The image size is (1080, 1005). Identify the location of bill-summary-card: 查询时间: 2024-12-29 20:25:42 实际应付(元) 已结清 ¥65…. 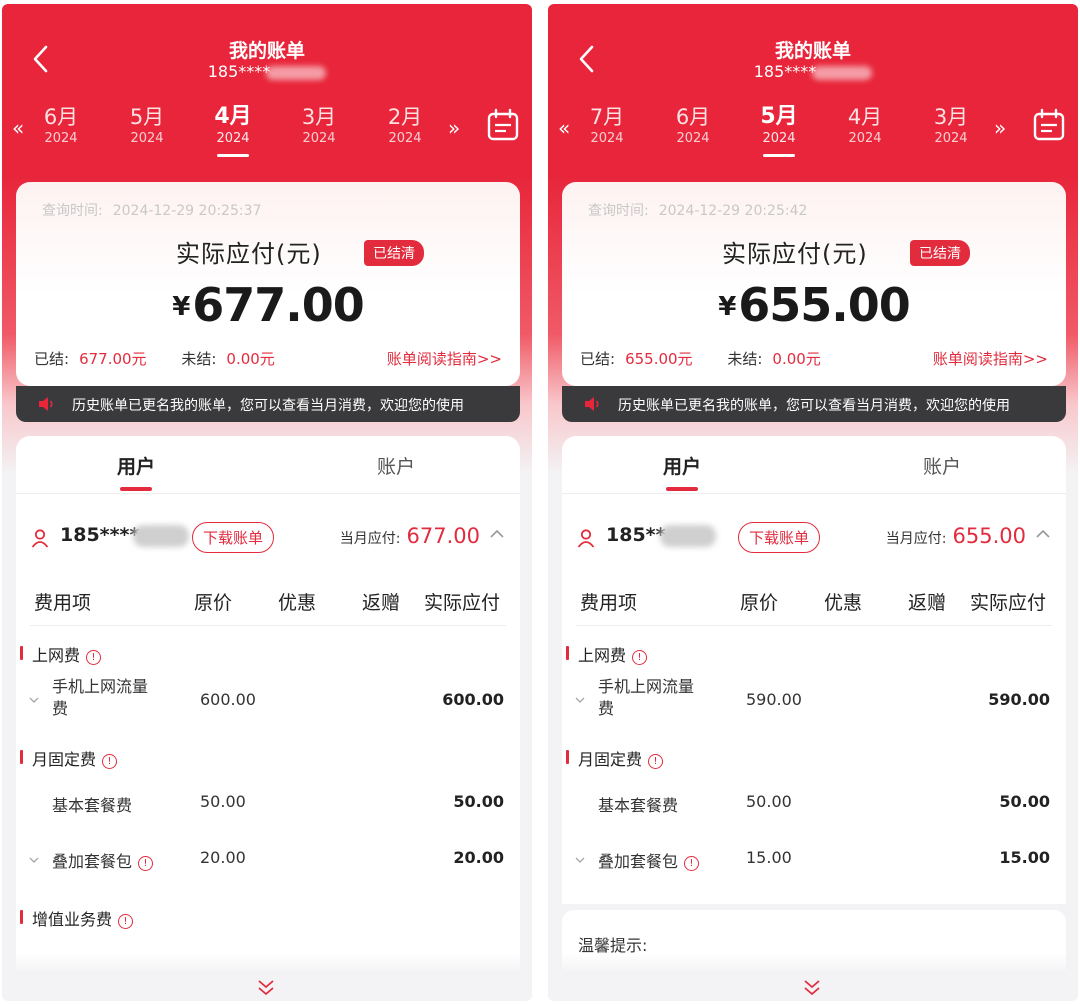
(814, 284).